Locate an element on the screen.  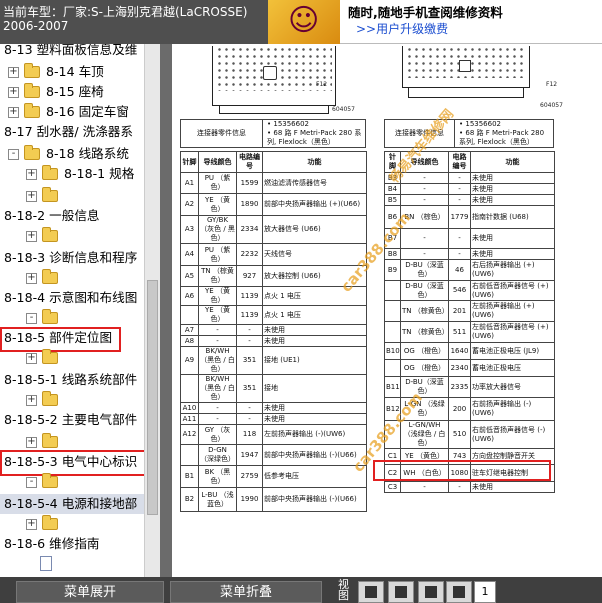
wire-color-cell: BK/WH（黑色 / 白色） is located at coordinates (217, 388).